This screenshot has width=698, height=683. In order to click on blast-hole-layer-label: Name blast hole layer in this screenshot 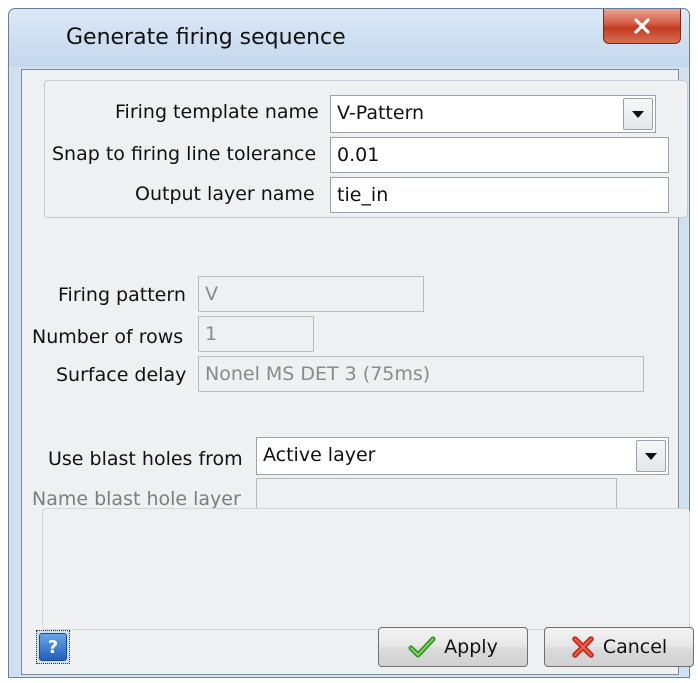, I will do `click(136, 499)`.